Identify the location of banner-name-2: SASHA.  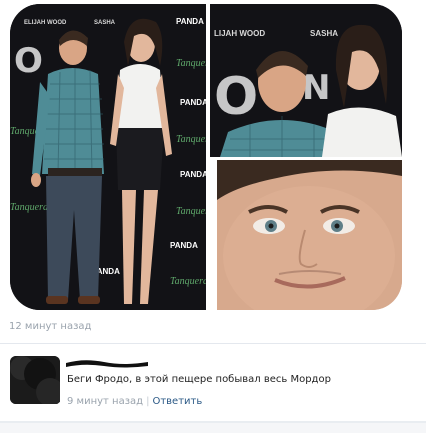
(105, 23).